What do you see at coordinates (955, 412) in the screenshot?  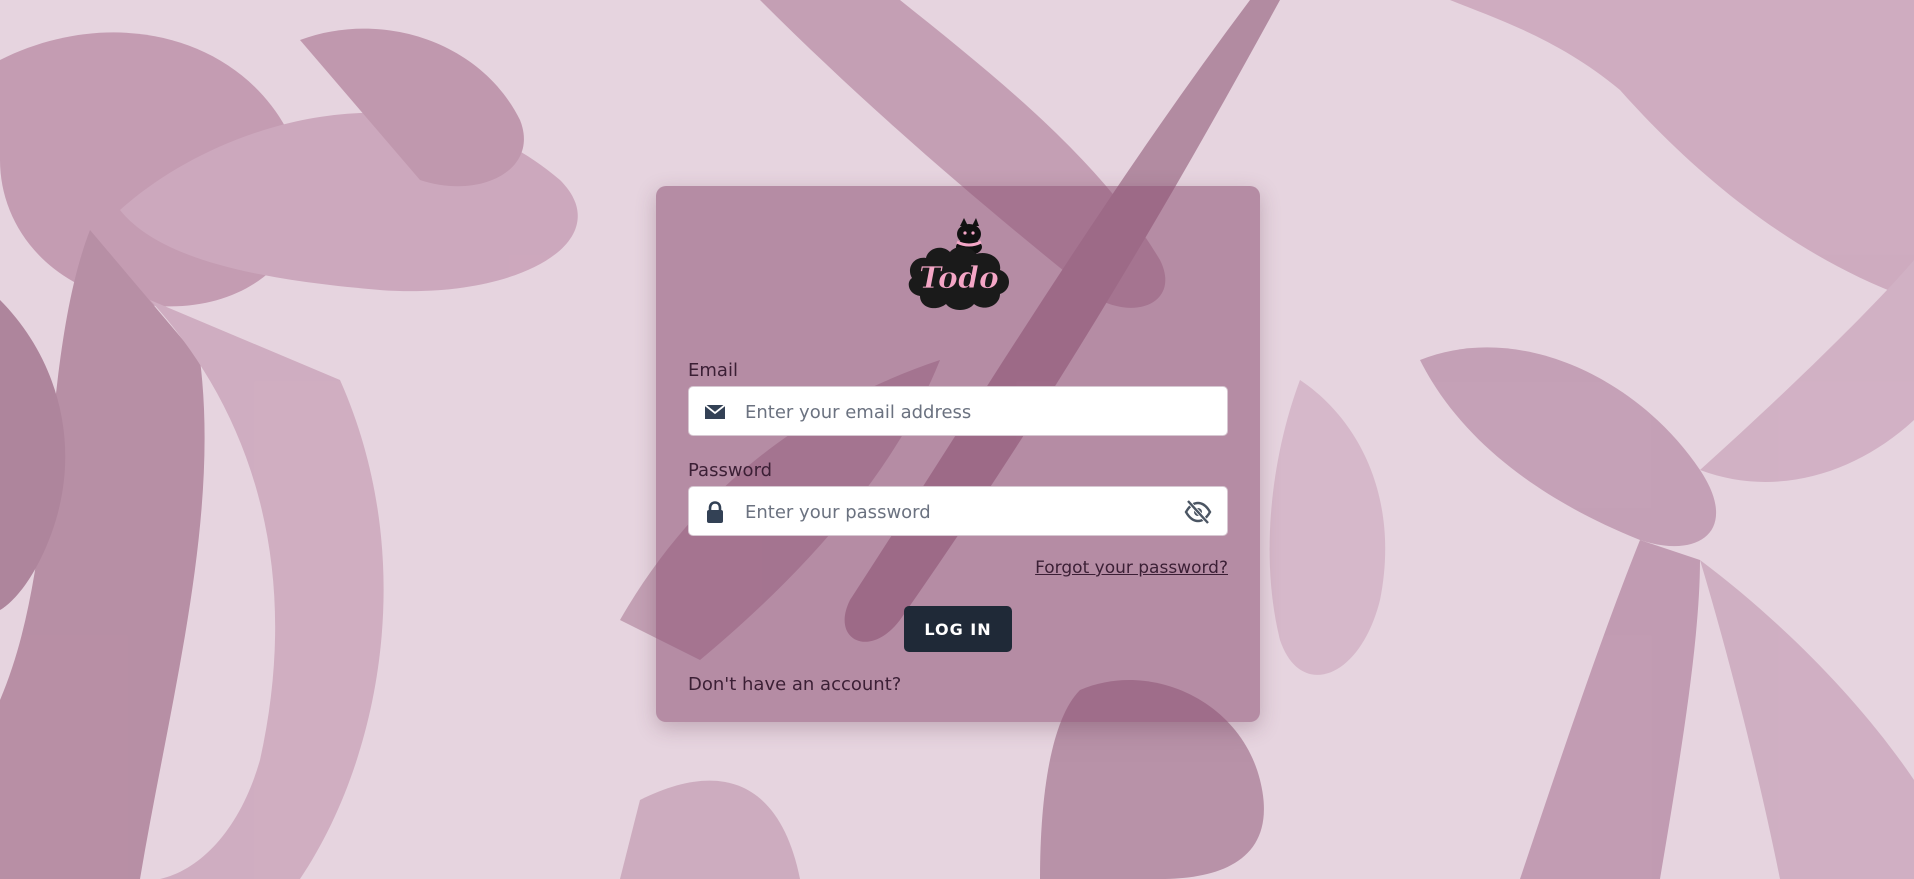 I see `email-input` at bounding box center [955, 412].